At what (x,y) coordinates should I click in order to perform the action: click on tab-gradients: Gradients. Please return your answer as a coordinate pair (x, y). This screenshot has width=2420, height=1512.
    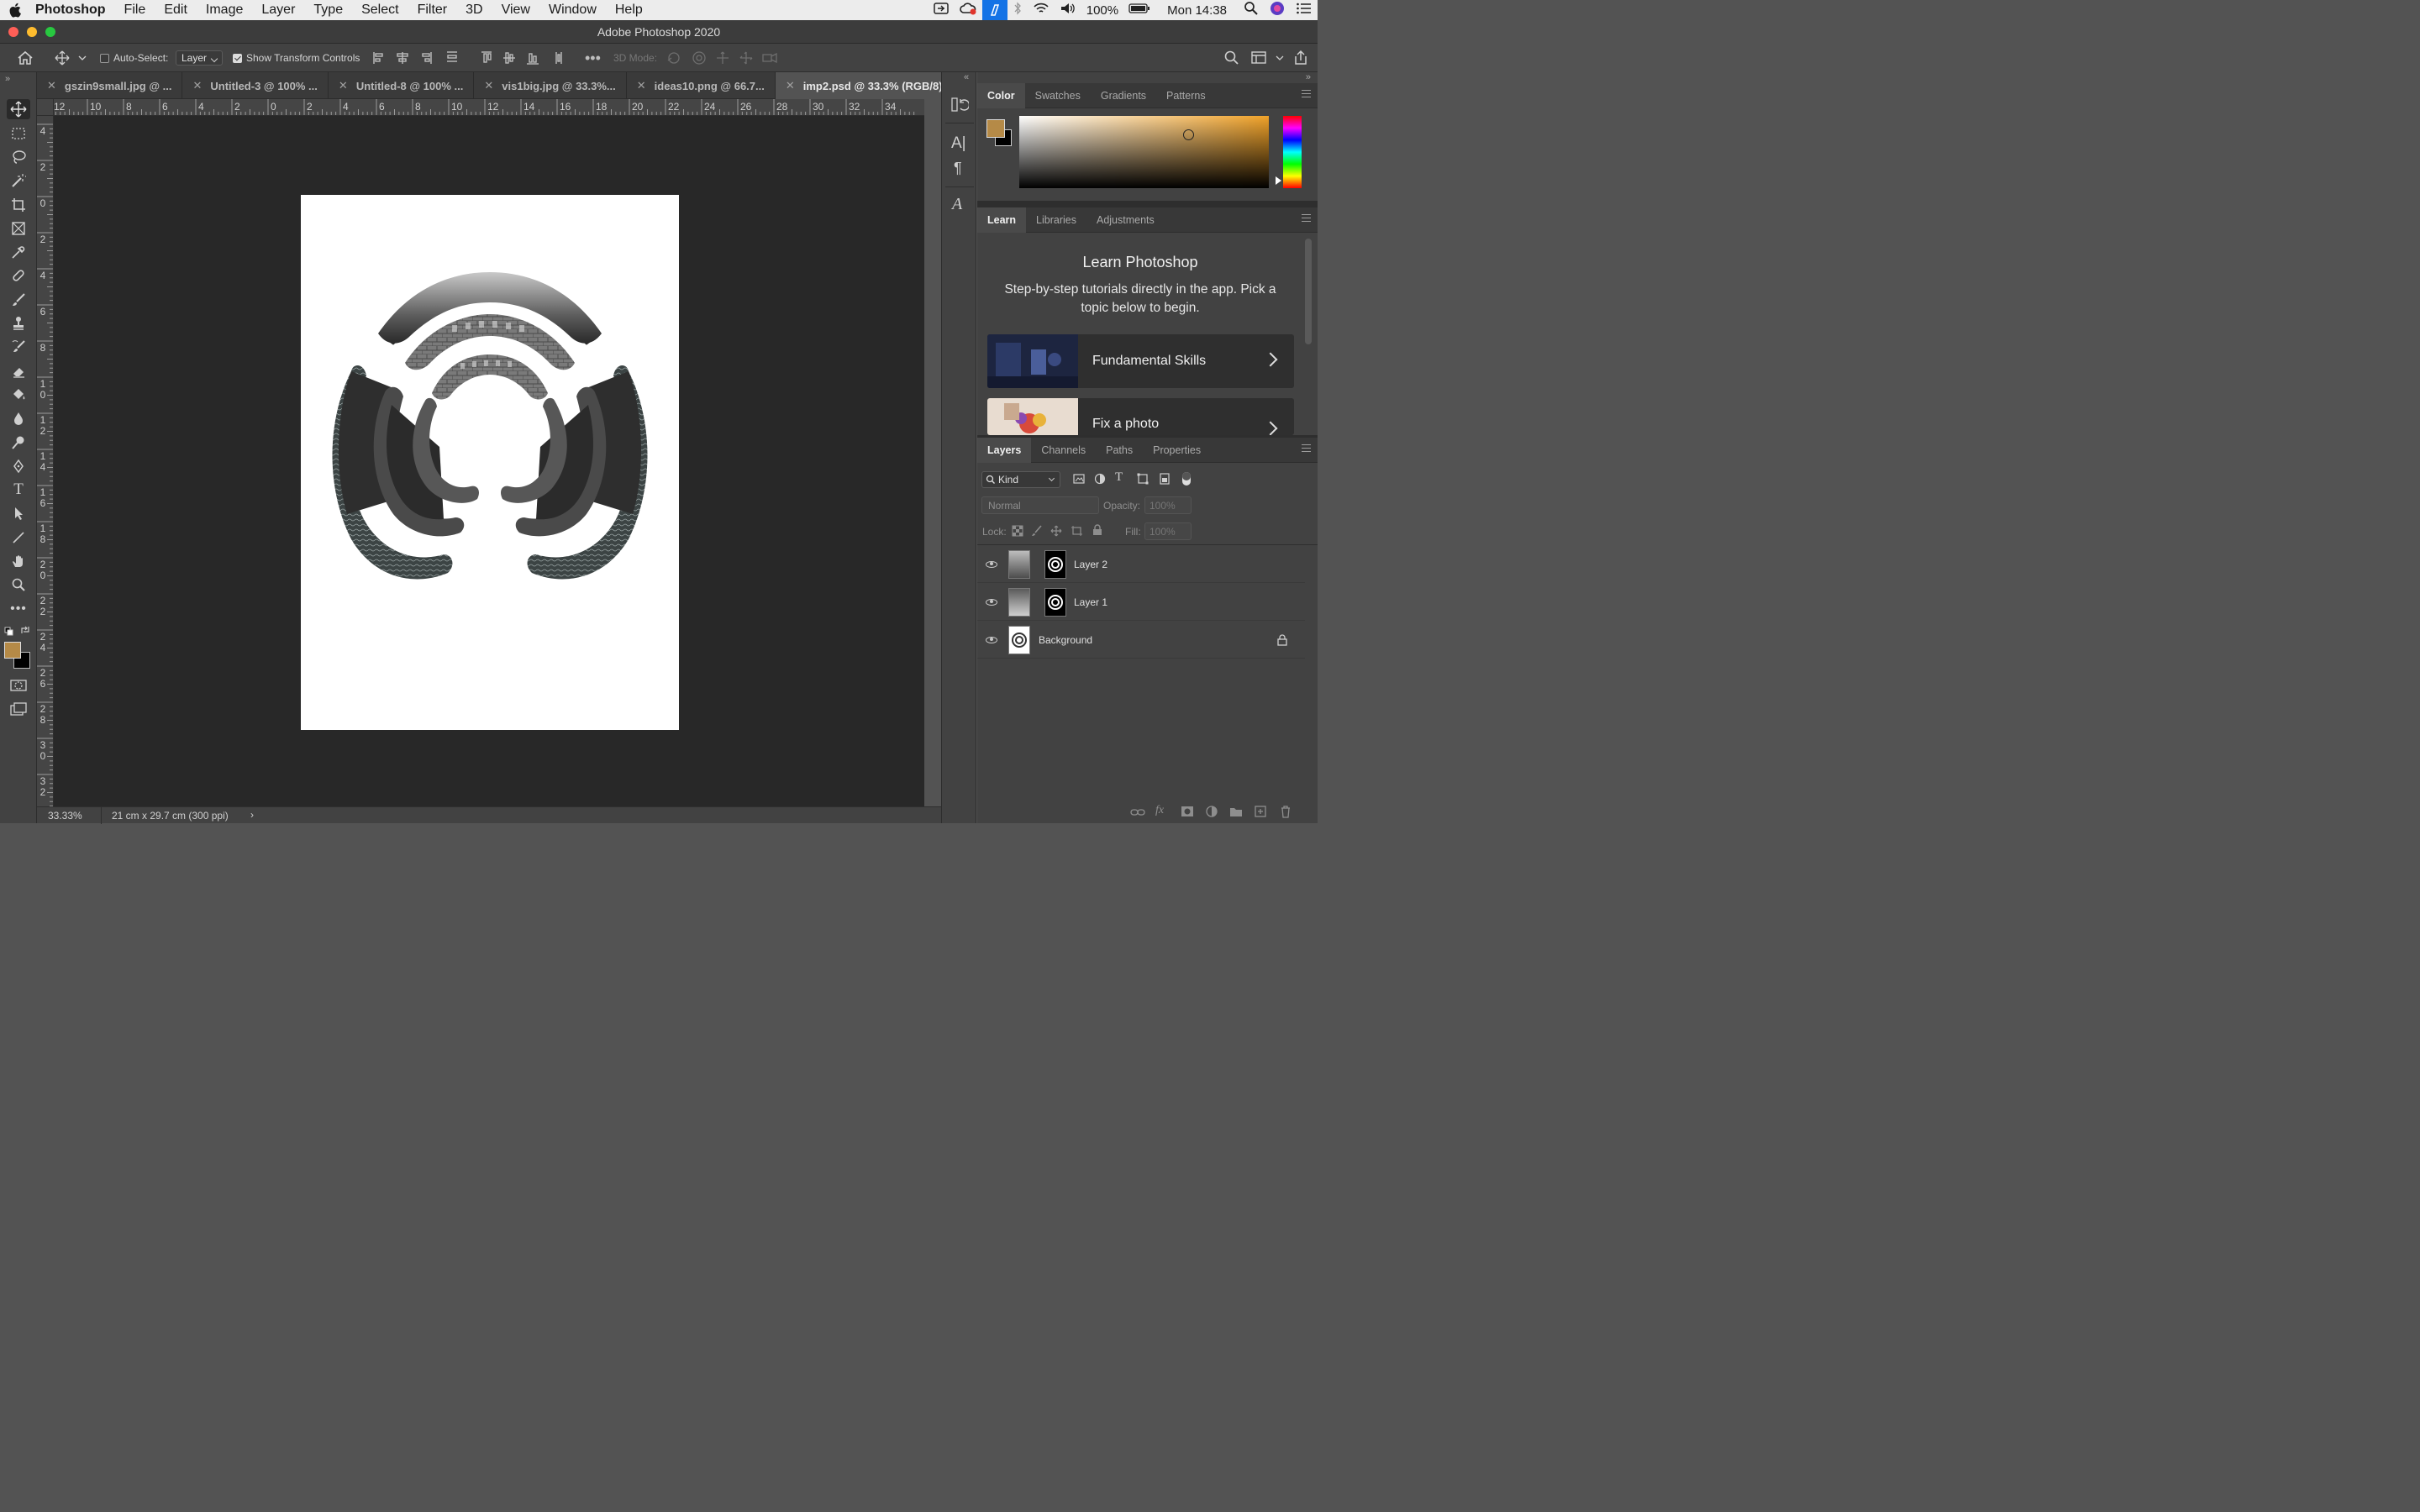
    Looking at the image, I should click on (1123, 95).